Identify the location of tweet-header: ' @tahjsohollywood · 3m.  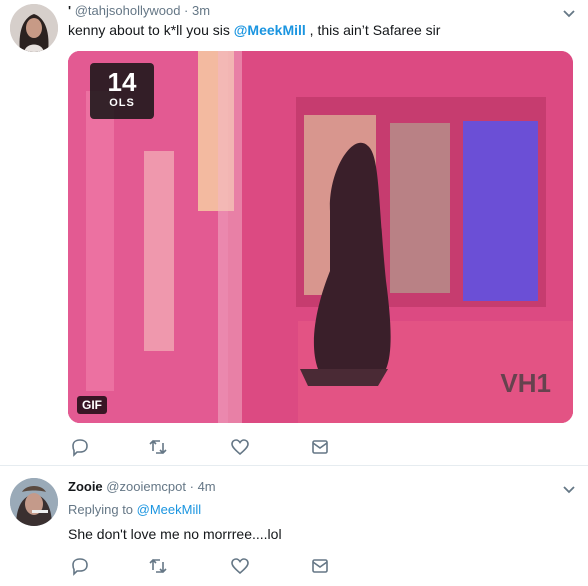
(139, 10).